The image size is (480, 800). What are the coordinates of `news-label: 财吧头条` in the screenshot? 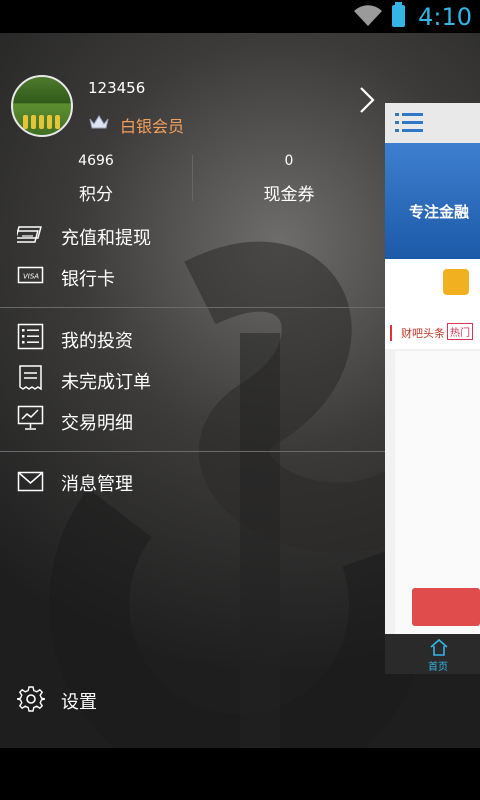 It's located at (423, 333).